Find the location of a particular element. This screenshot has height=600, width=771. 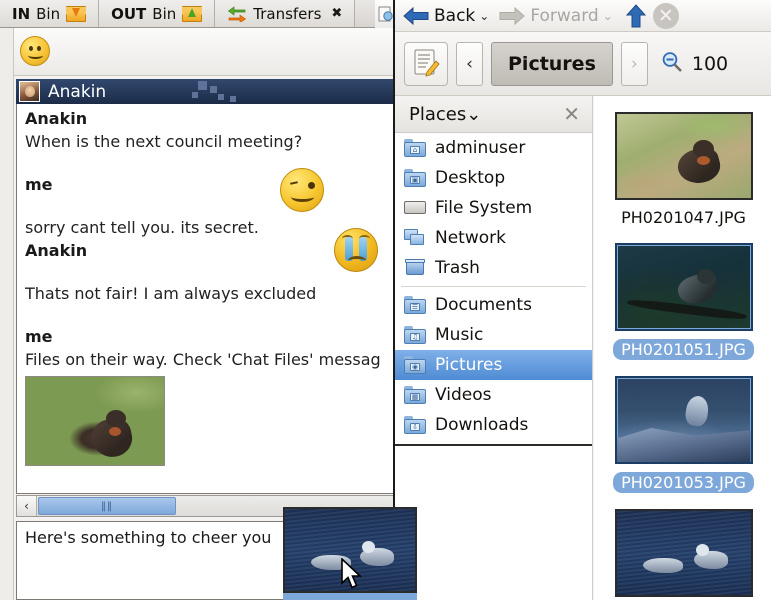

sidebar-item-documents: ☰ Documents is located at coordinates (493, 305).